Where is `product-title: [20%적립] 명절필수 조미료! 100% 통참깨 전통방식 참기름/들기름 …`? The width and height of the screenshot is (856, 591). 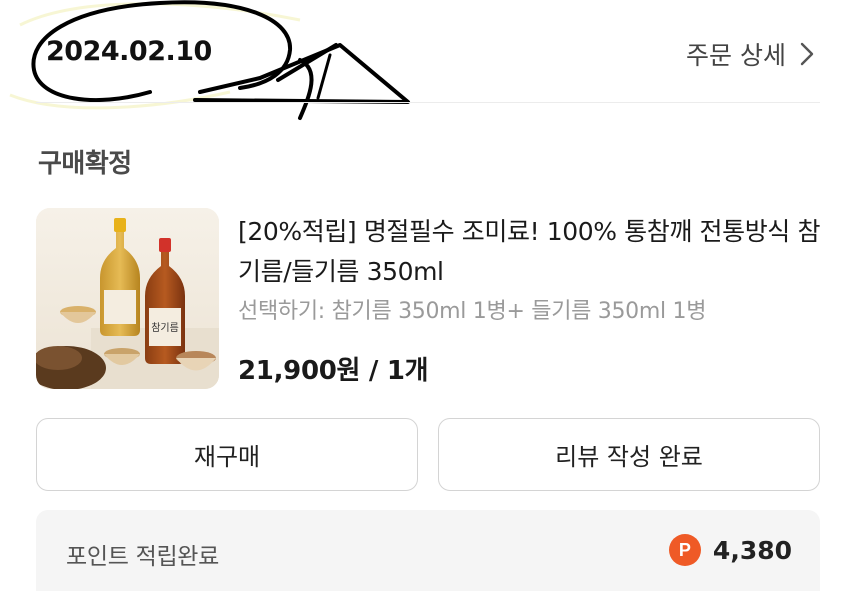
product-title: [20%적립] 명절필수 조미료! 100% 통참깨 전통방식 참기름/들기름 … is located at coordinates (533, 252).